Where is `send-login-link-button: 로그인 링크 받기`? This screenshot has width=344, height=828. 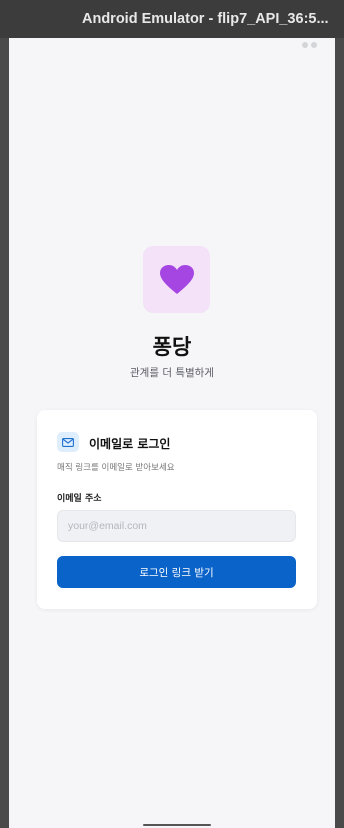 send-login-link-button: 로그인 링크 받기 is located at coordinates (176, 572).